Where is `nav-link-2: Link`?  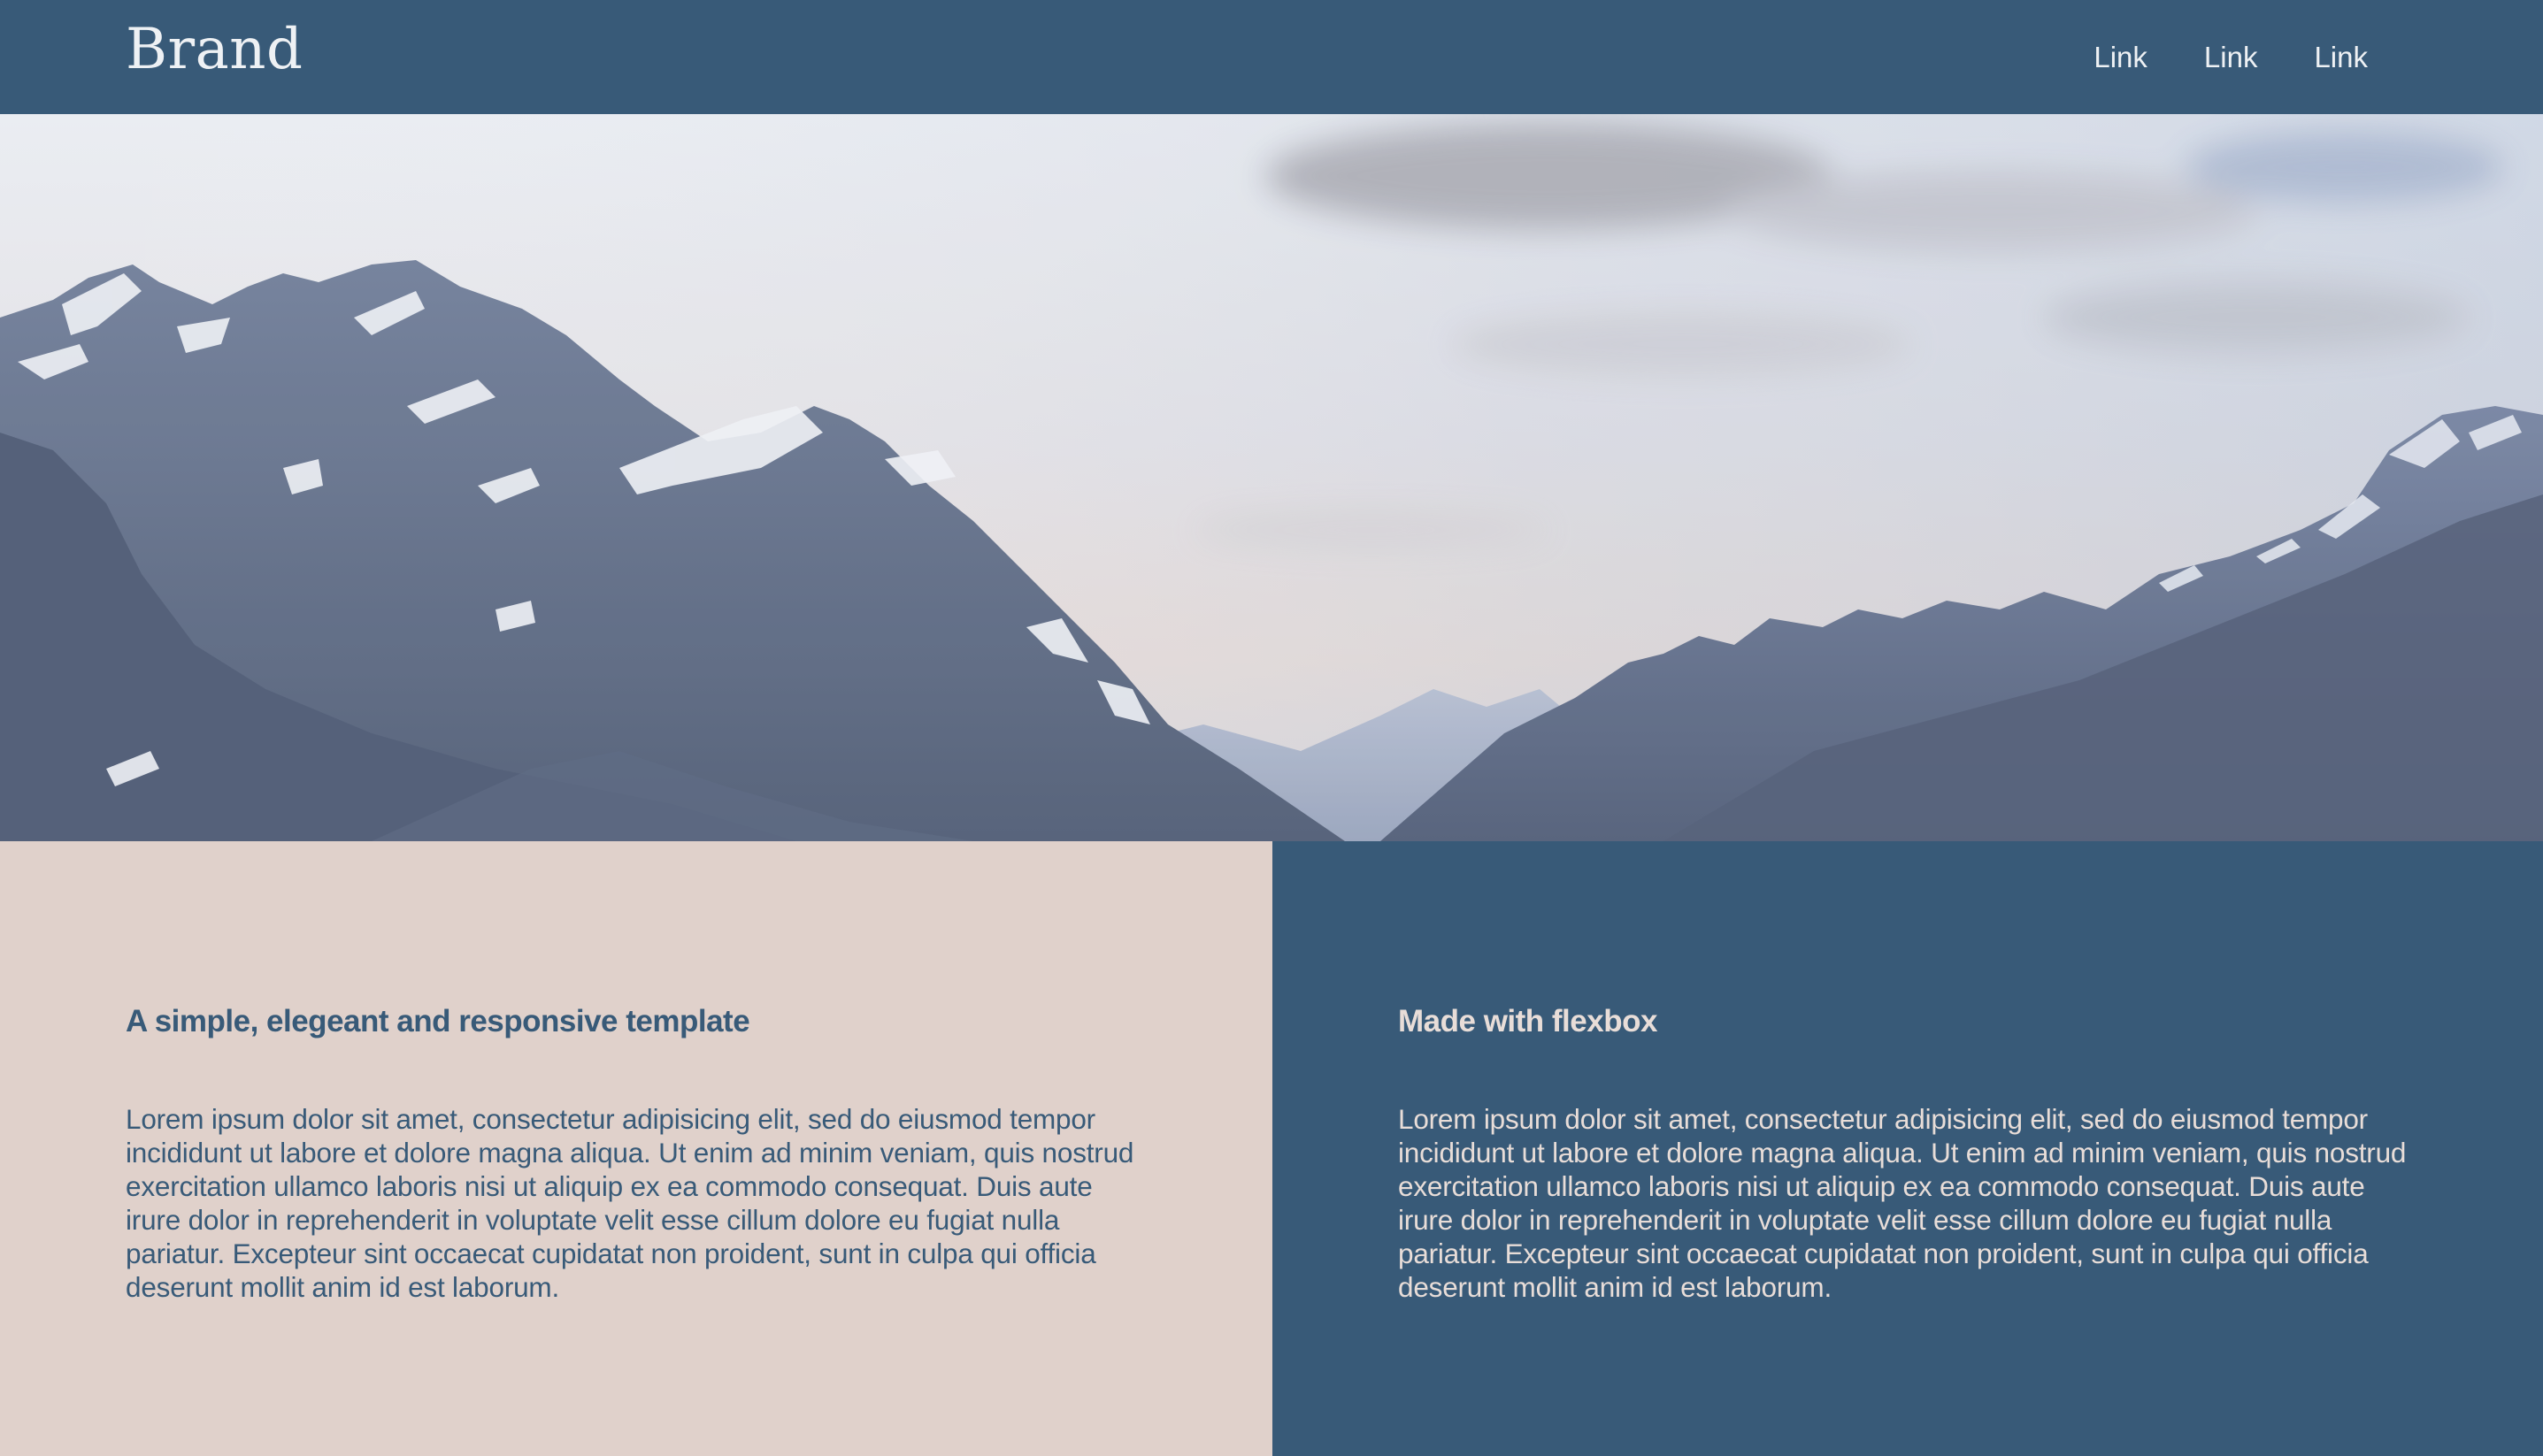
nav-link-2: Link is located at coordinates (2231, 57).